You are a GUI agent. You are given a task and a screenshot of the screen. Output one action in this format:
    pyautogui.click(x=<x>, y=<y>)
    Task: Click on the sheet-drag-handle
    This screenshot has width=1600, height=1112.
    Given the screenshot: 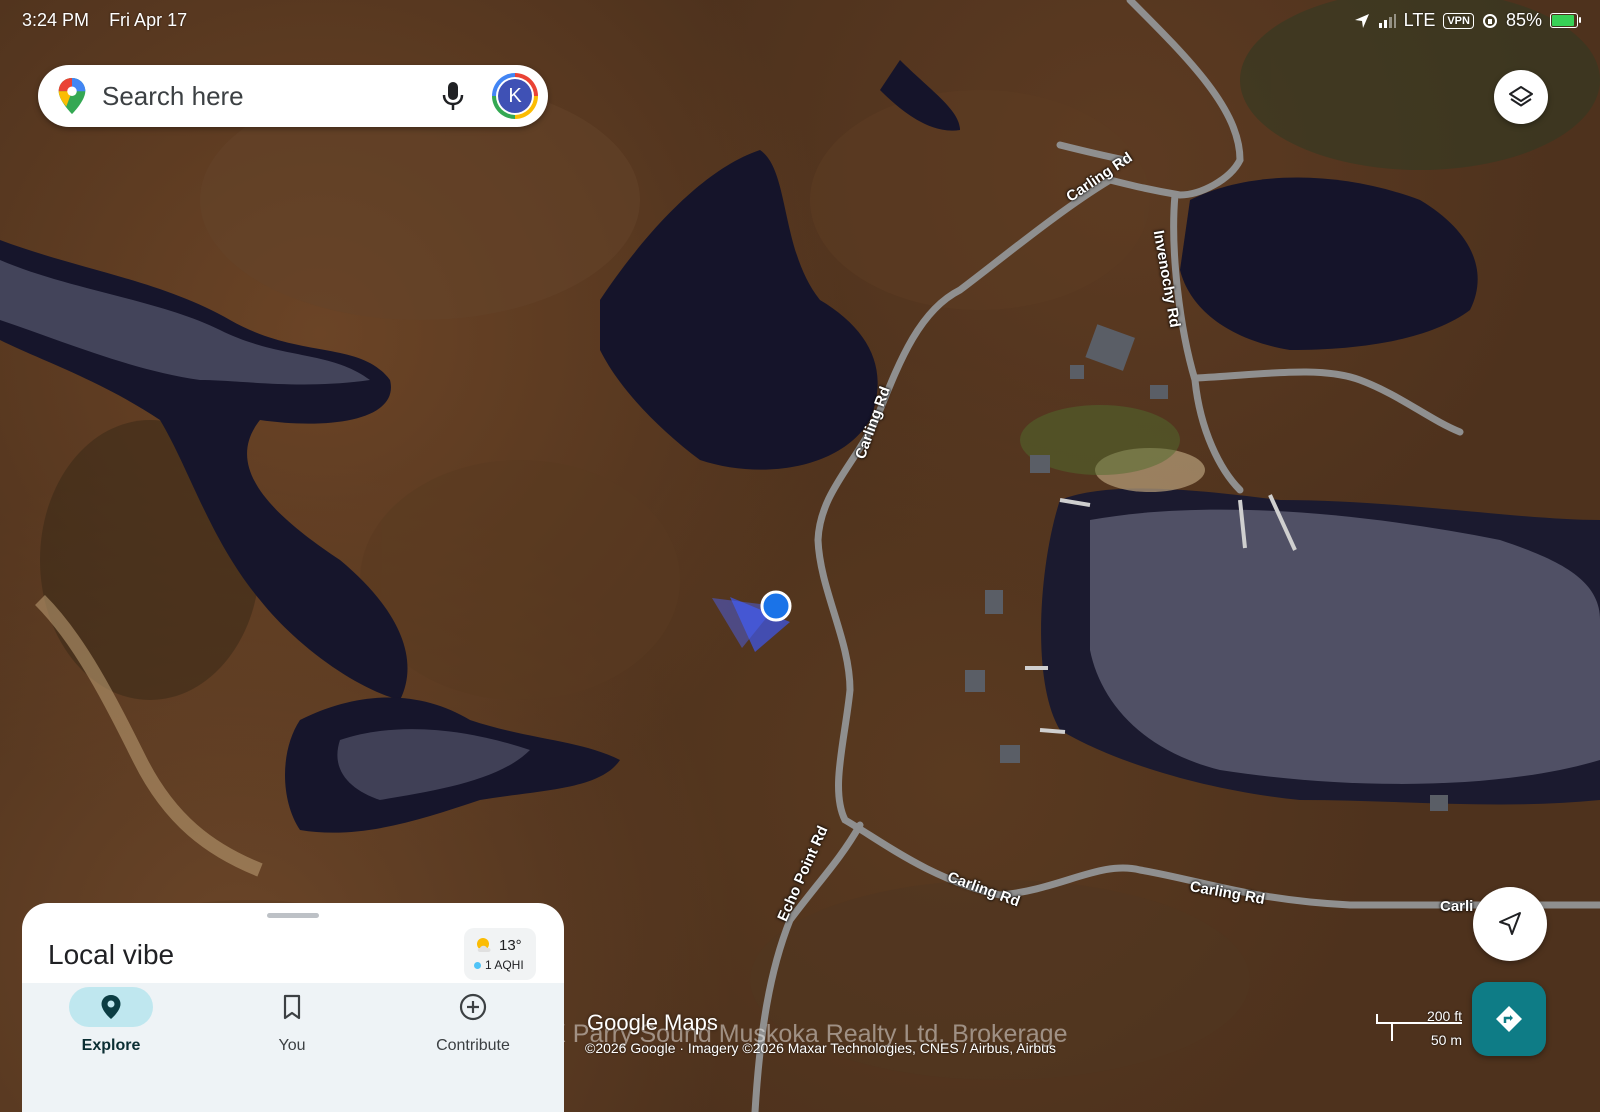 What is the action you would take?
    pyautogui.click(x=293, y=915)
    